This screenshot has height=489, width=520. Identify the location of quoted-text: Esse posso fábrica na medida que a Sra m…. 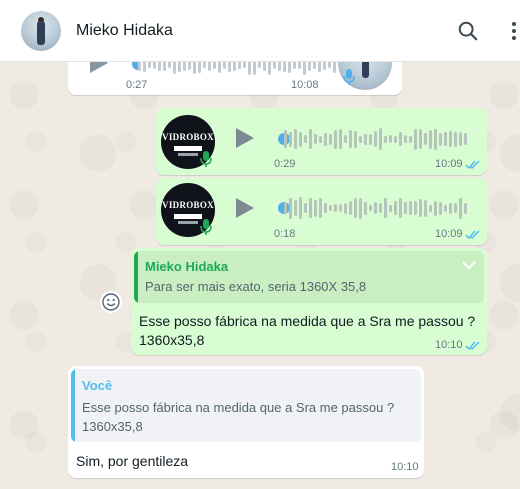
(238, 407).